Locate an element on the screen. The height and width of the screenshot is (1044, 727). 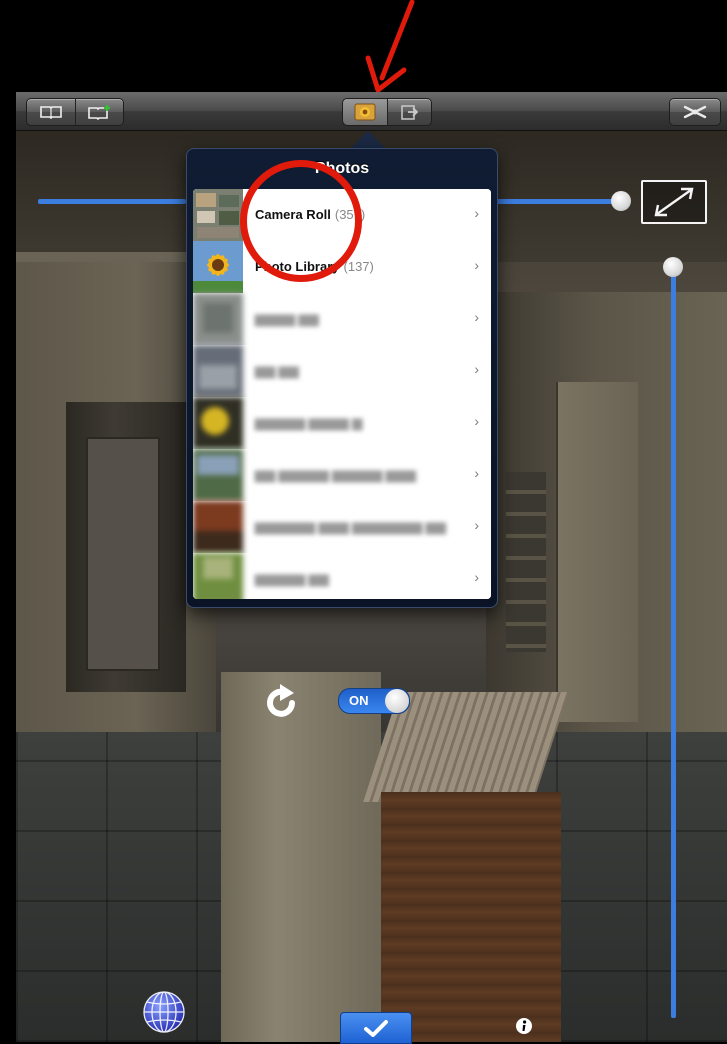
album-row: ▆▆▆▆ ▆▆ › is located at coordinates (342, 319).